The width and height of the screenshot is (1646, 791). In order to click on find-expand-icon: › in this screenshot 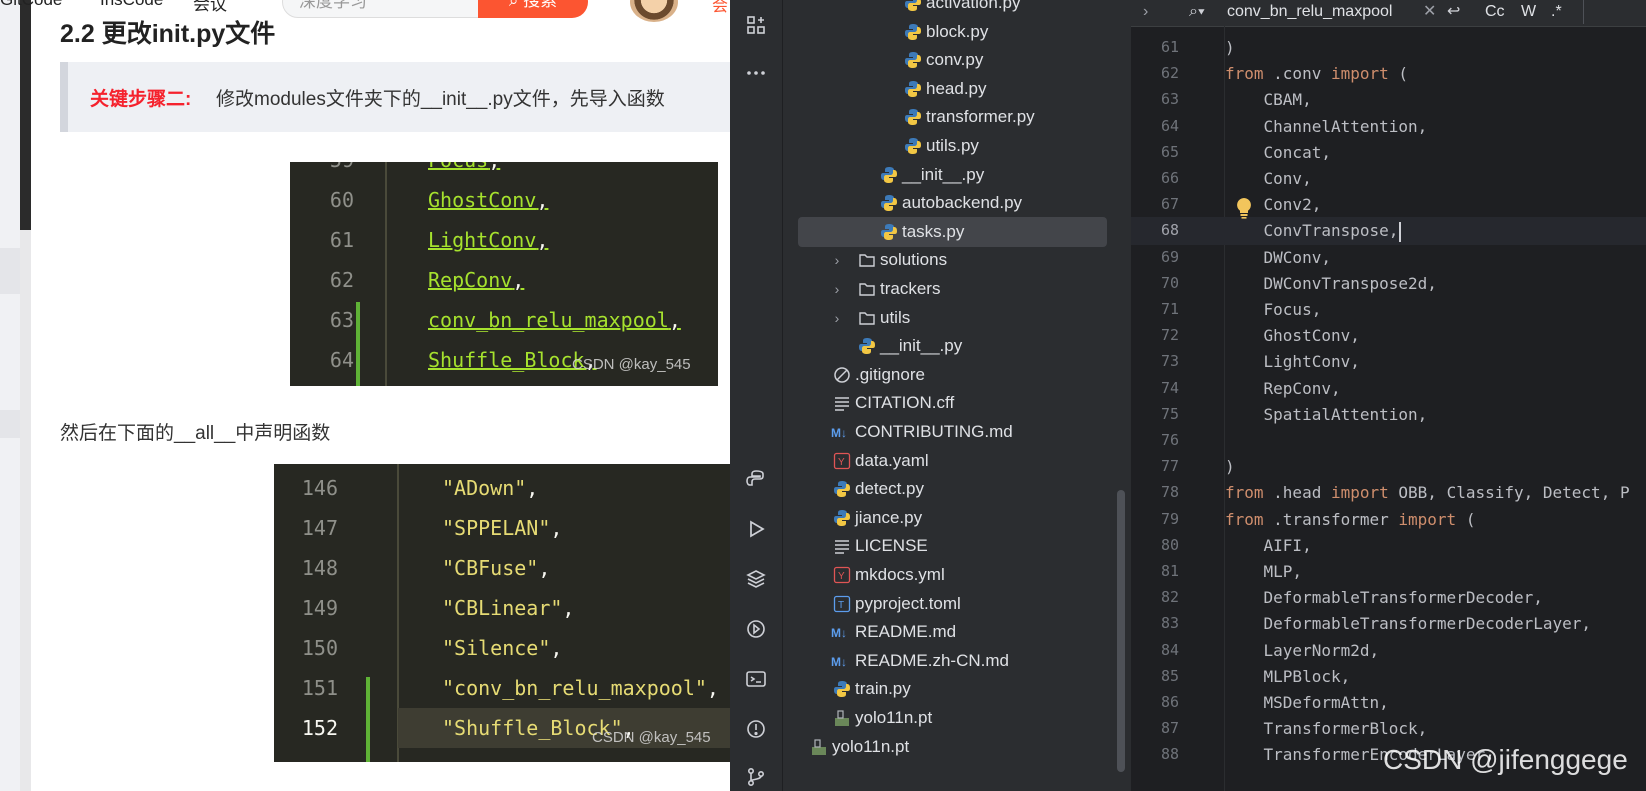, I will do `click(1145, 12)`.